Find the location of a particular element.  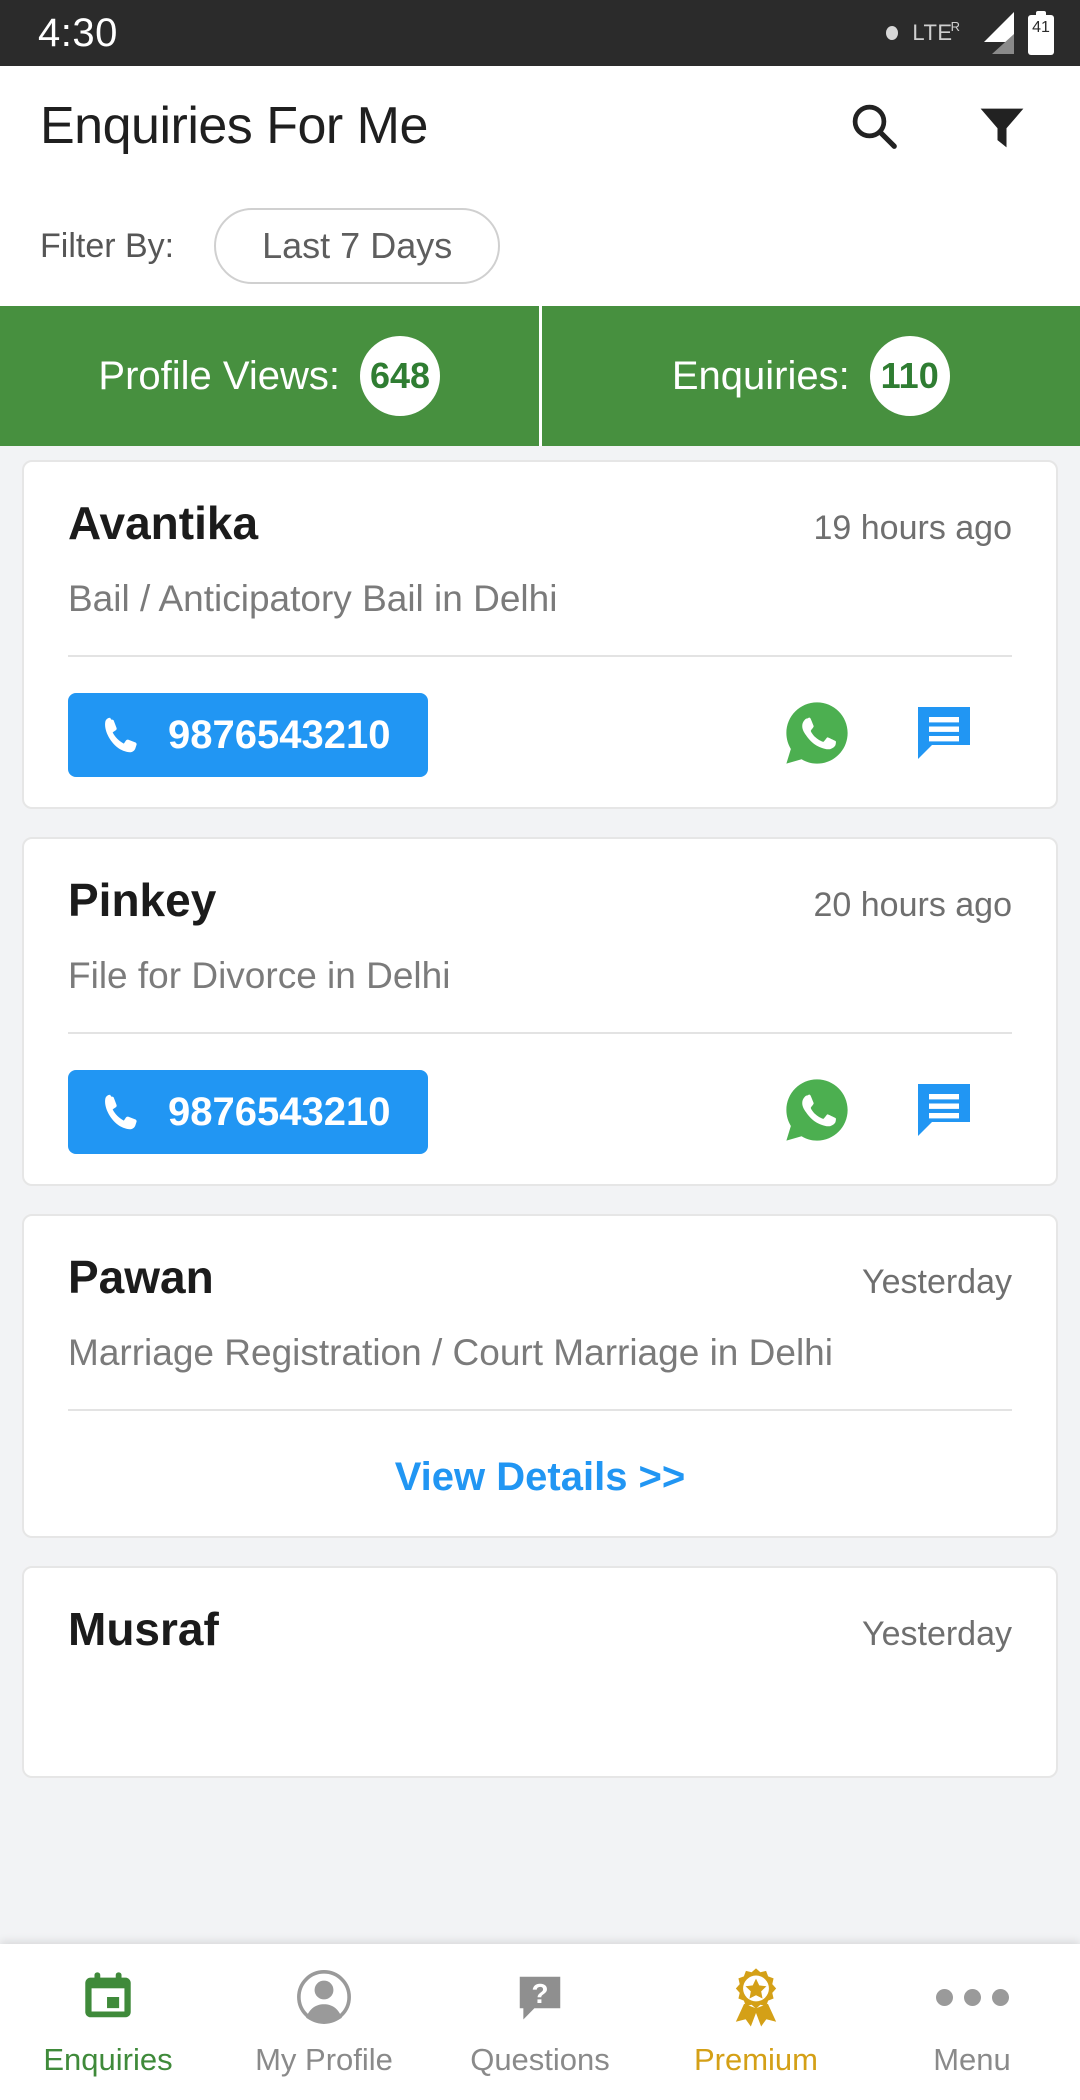

stat-enquiries-value: 110 is located at coordinates (909, 376).